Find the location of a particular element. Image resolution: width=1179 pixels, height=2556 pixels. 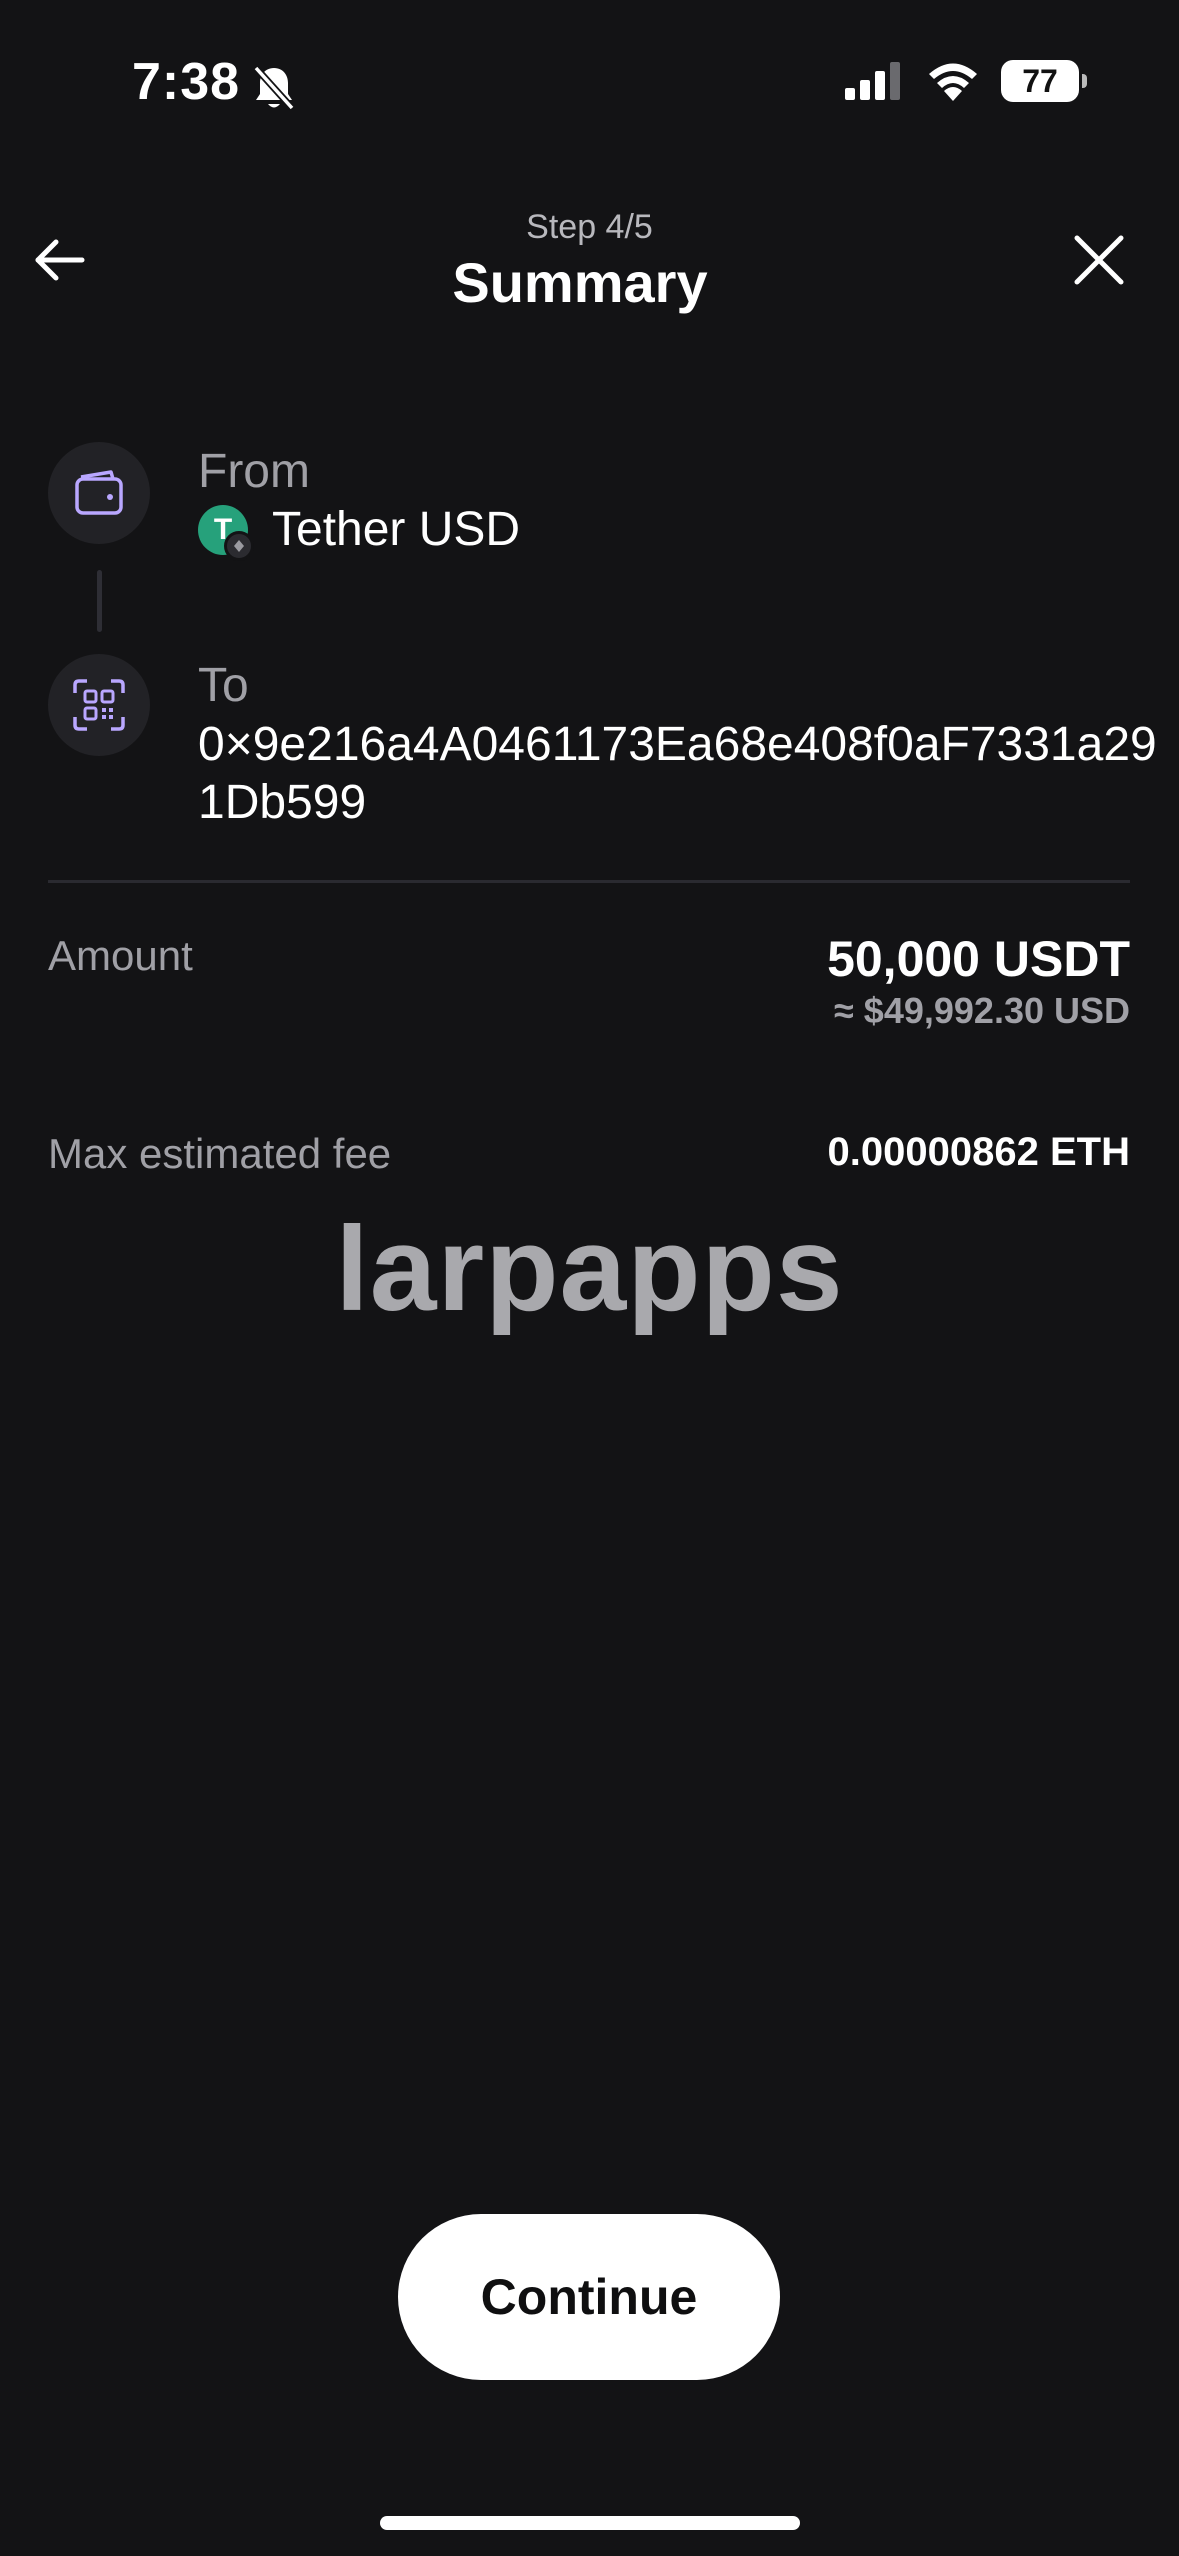

token-name: Tether USD is located at coordinates (396, 529).